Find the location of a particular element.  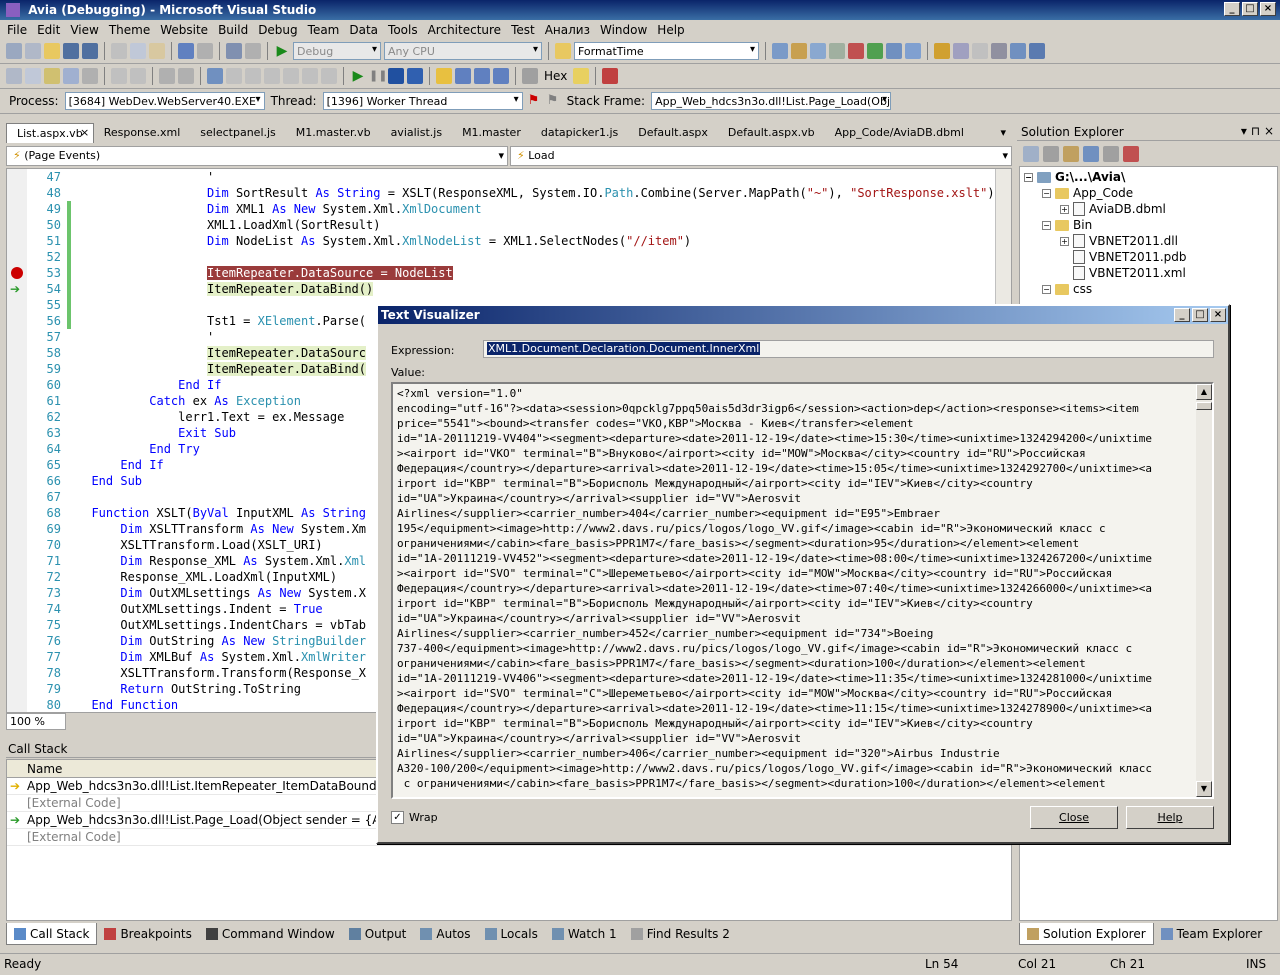

pin-icon is located at coordinates (980, 51).